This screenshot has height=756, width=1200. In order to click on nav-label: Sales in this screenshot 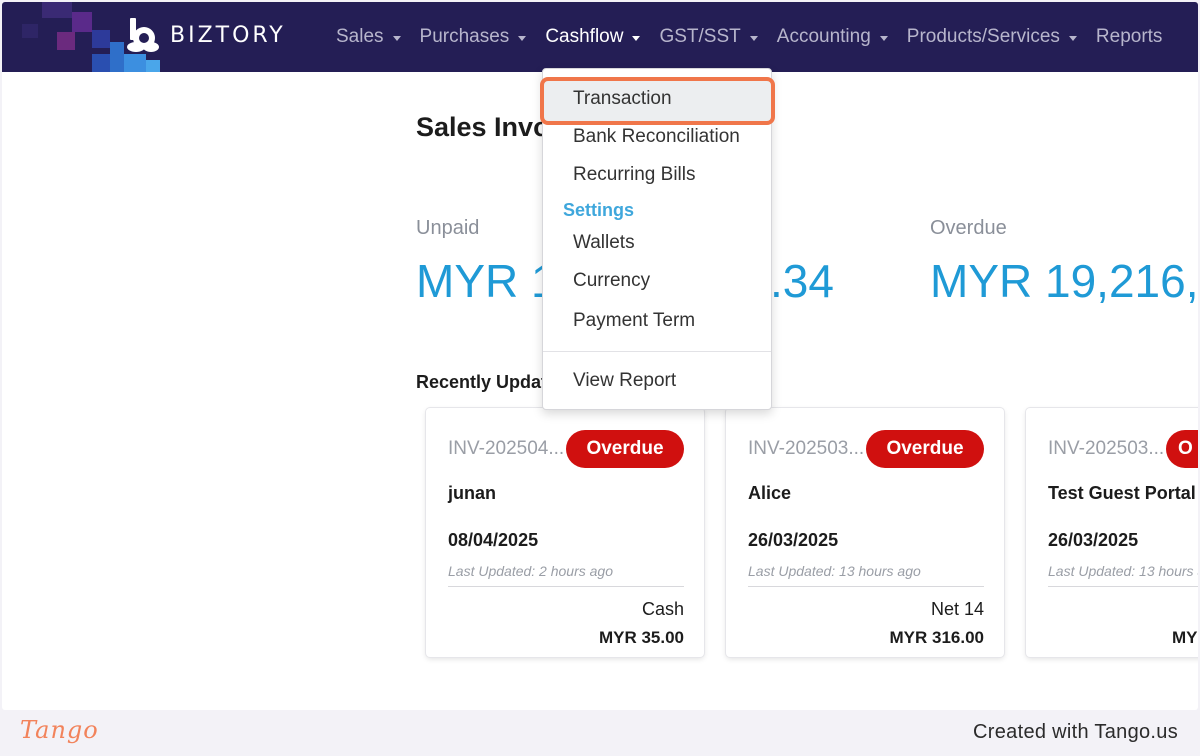, I will do `click(360, 36)`.